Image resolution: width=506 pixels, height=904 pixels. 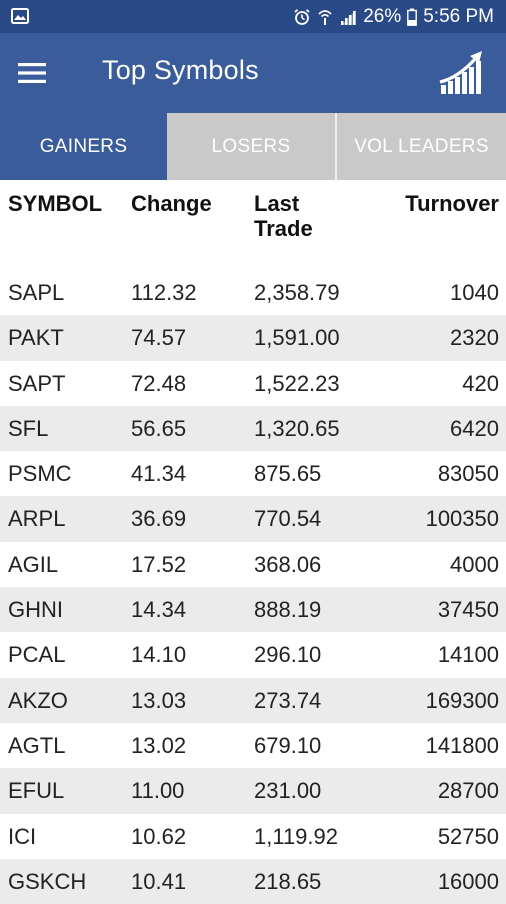 I want to click on table-row: PAKT 74.57 1,591.00 2320, so click(x=253, y=338).